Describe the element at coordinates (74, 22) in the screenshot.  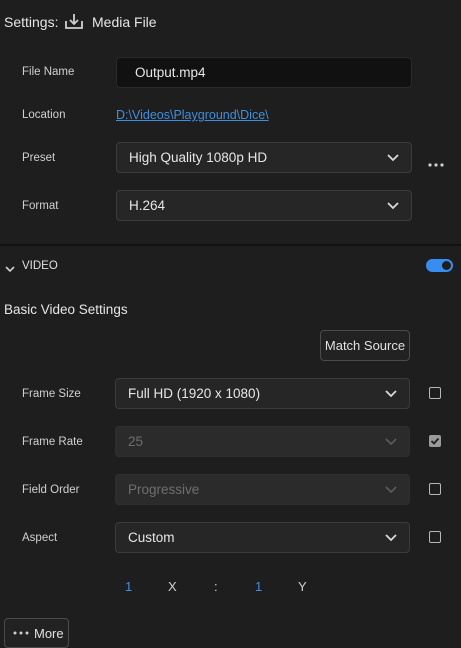
I see `export-download-icon` at that location.